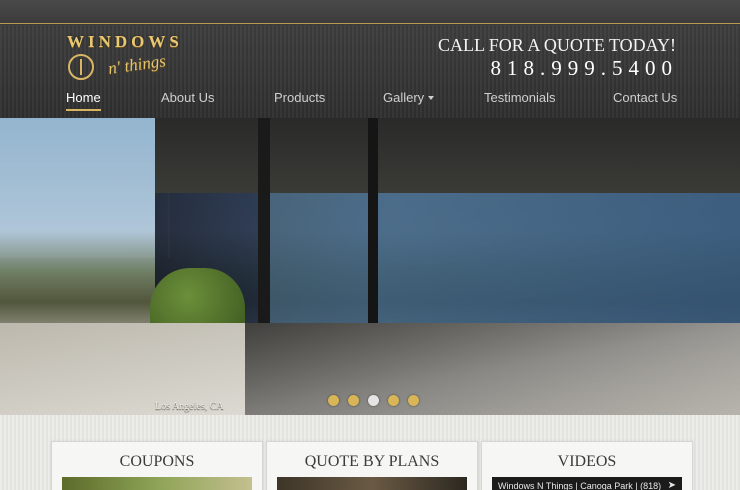 The width and height of the screenshot is (740, 490). Describe the element at coordinates (492, 369) in the screenshot. I see `hero-shadow` at that location.